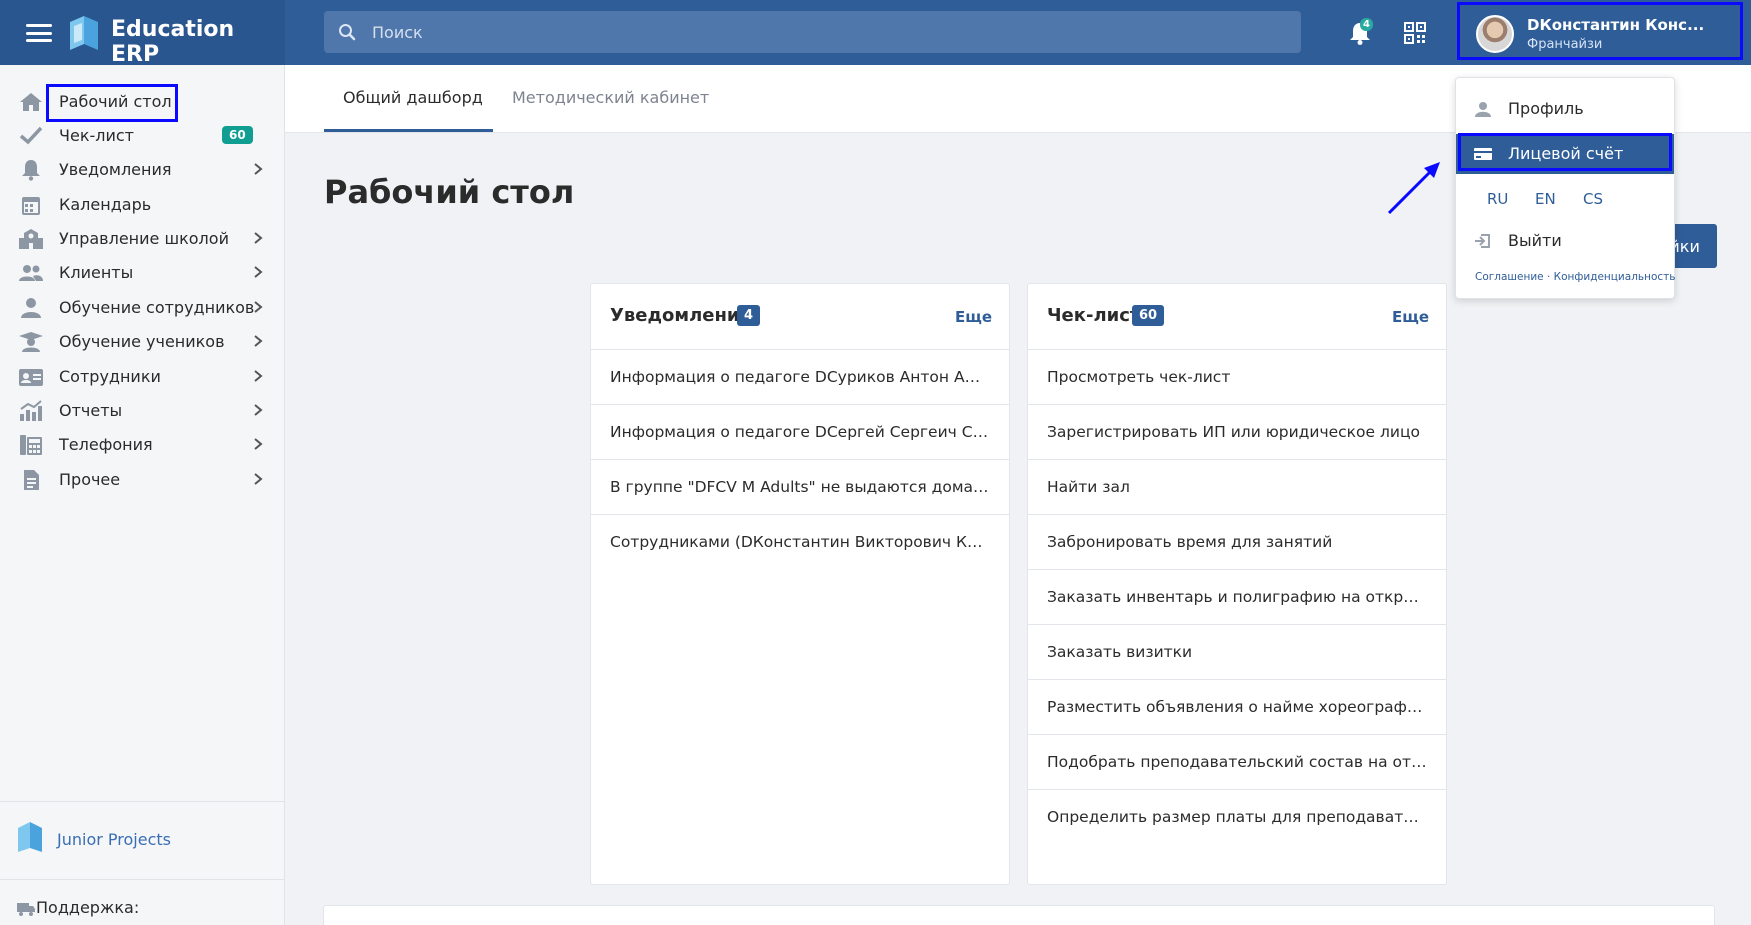 Image resolution: width=1751 pixels, height=925 pixels. I want to click on sidebar-item-label: Прочее, so click(90, 479).